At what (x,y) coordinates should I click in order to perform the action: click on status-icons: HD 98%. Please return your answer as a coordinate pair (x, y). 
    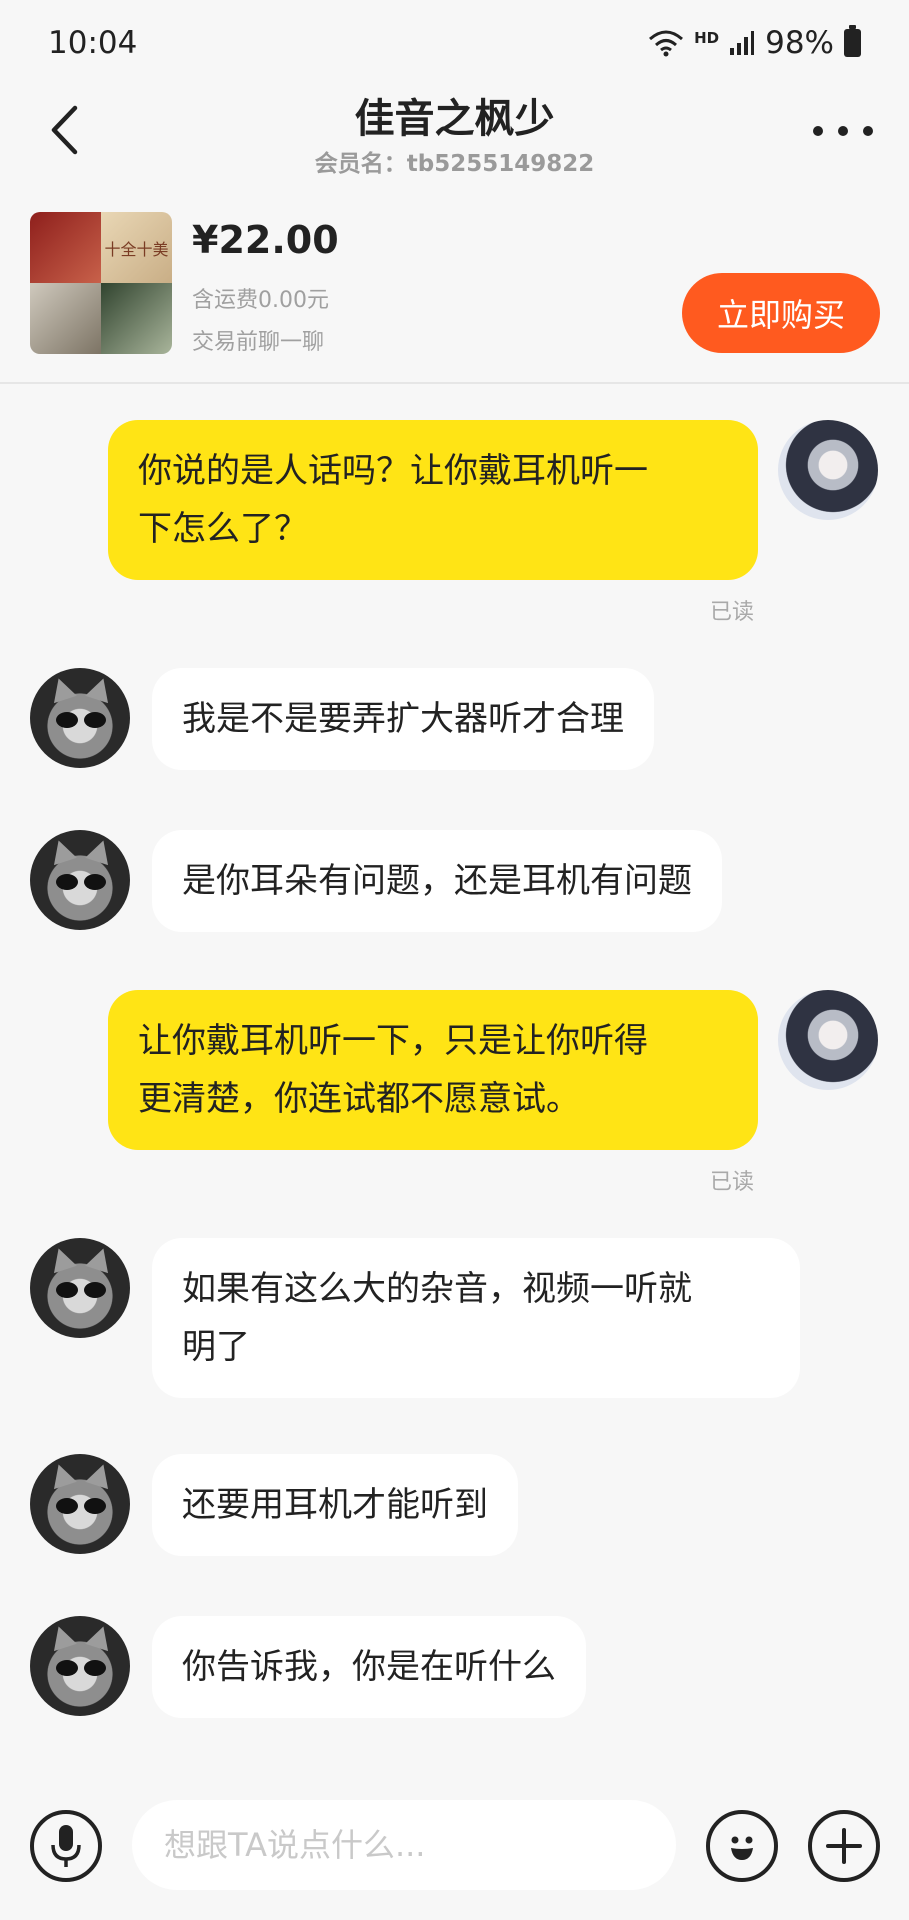
    Looking at the image, I should click on (754, 43).